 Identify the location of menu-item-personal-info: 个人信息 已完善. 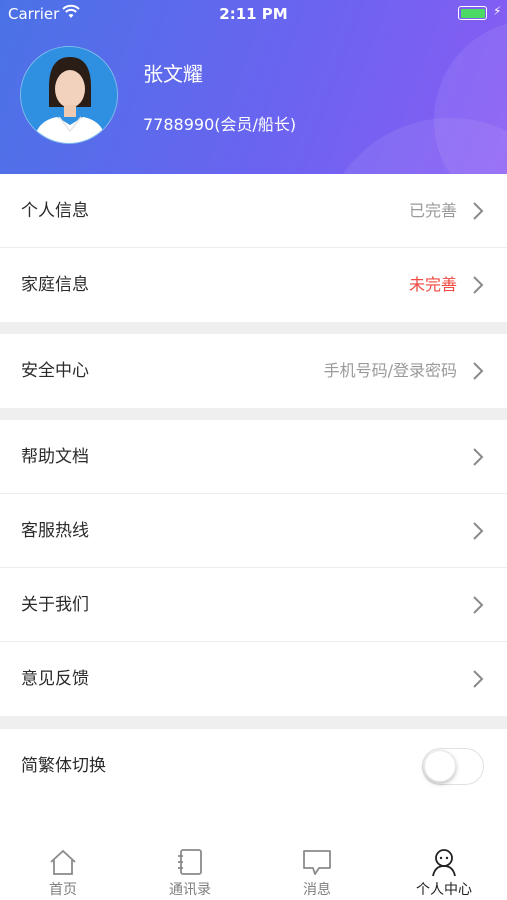
(253, 211).